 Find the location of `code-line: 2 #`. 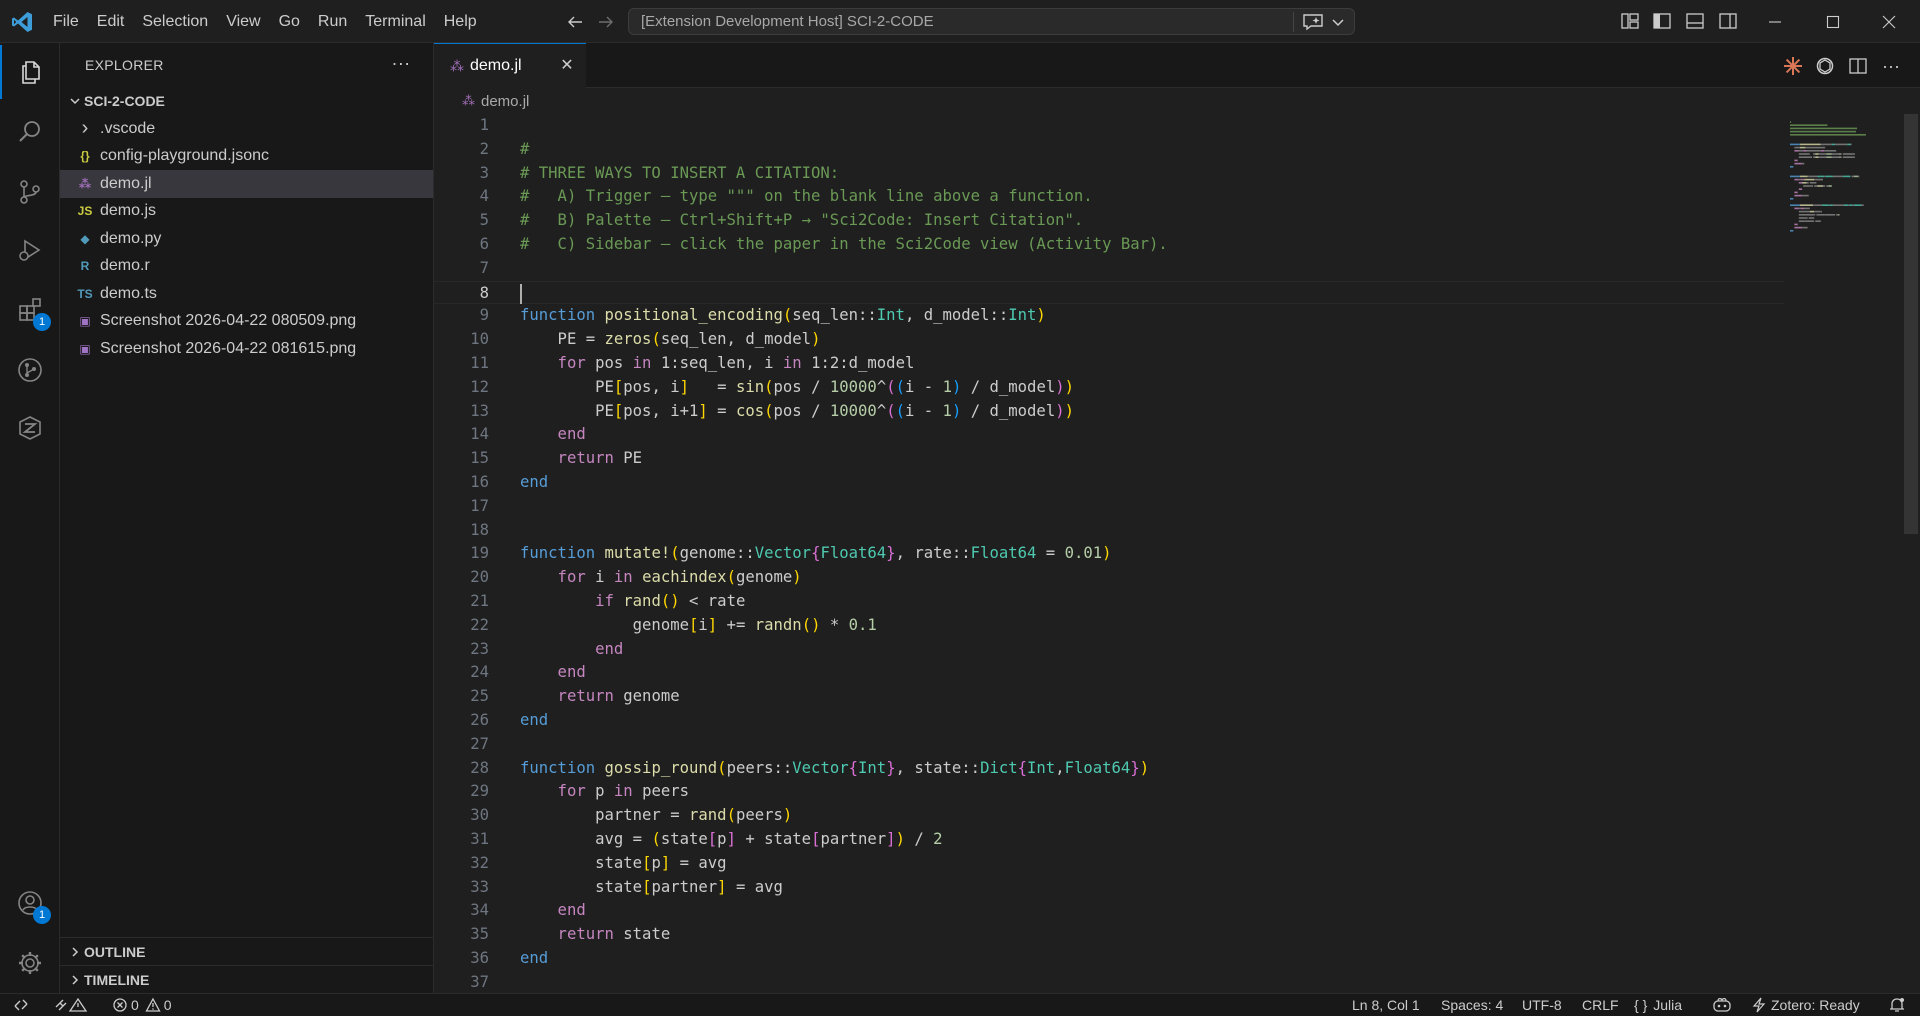

code-line: 2 # is located at coordinates (1109, 150).